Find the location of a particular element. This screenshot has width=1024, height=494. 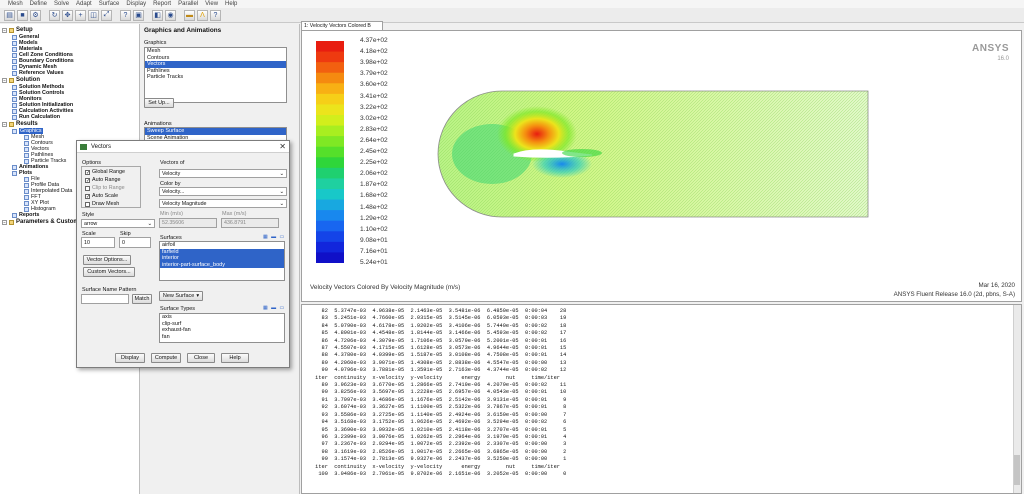

surface-type-select-icons: ▦ ▬ ▭ is located at coordinates (274, 308).